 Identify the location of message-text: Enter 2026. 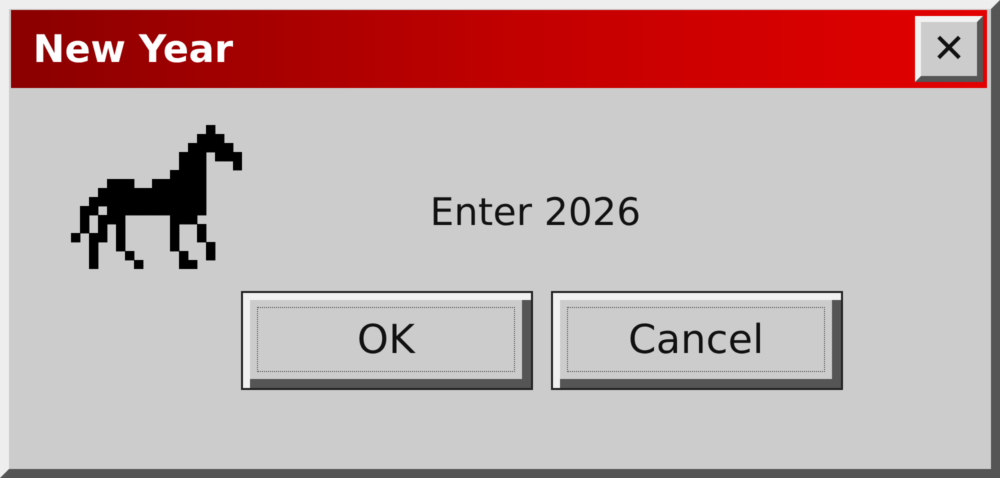
(535, 212).